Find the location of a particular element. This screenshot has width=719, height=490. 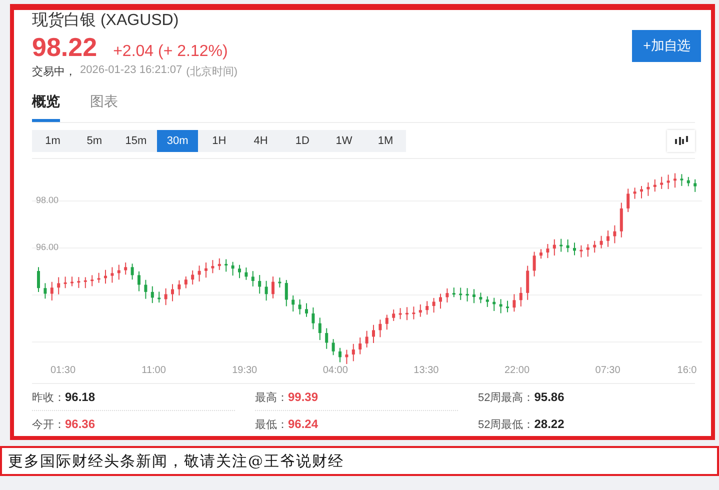

stat-label: 52周最高： is located at coordinates (506, 397).